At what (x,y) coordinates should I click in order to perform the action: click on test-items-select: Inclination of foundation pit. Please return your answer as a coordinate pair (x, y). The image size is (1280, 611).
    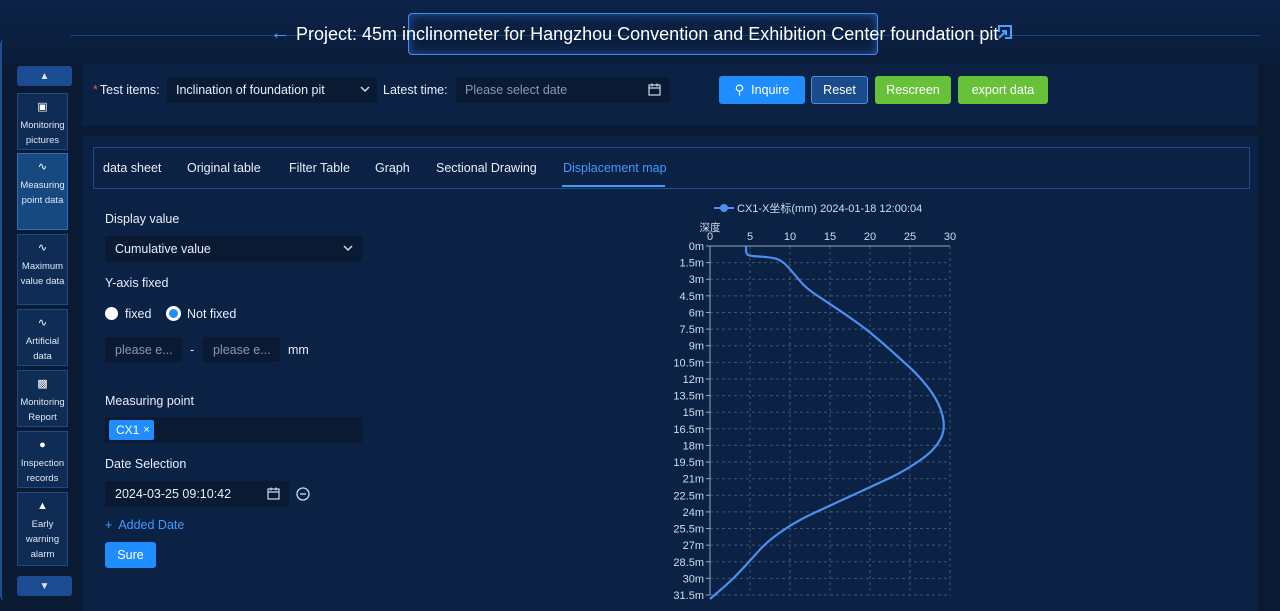
    Looking at the image, I should click on (272, 90).